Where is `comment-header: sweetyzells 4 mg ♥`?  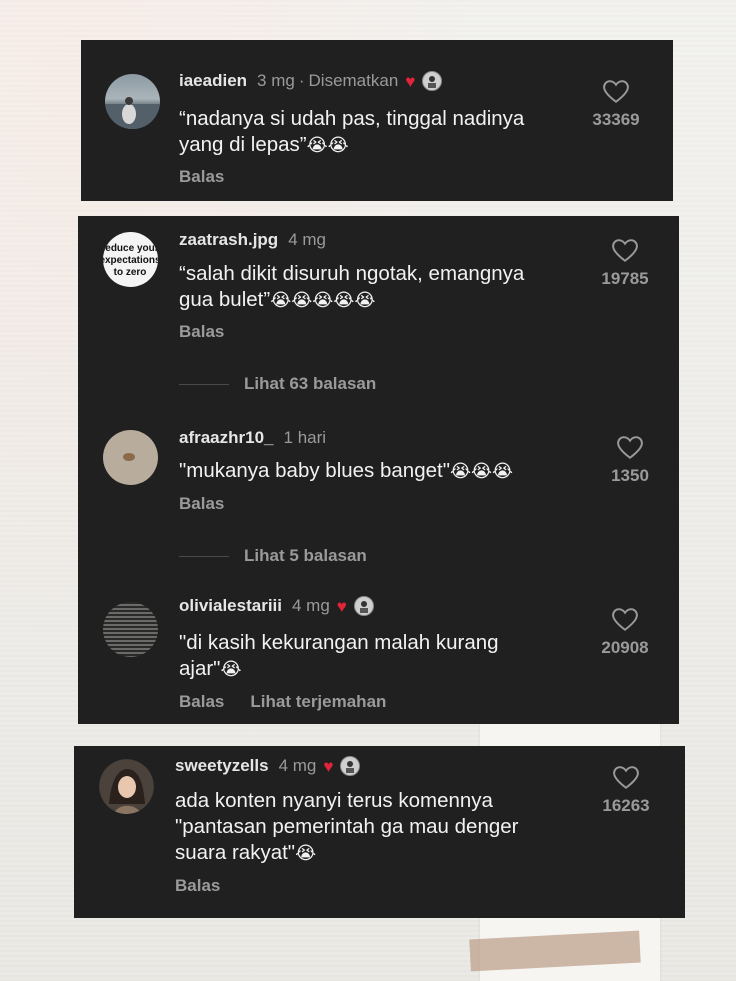 comment-header: sweetyzells 4 mg ♥ is located at coordinates (268, 766).